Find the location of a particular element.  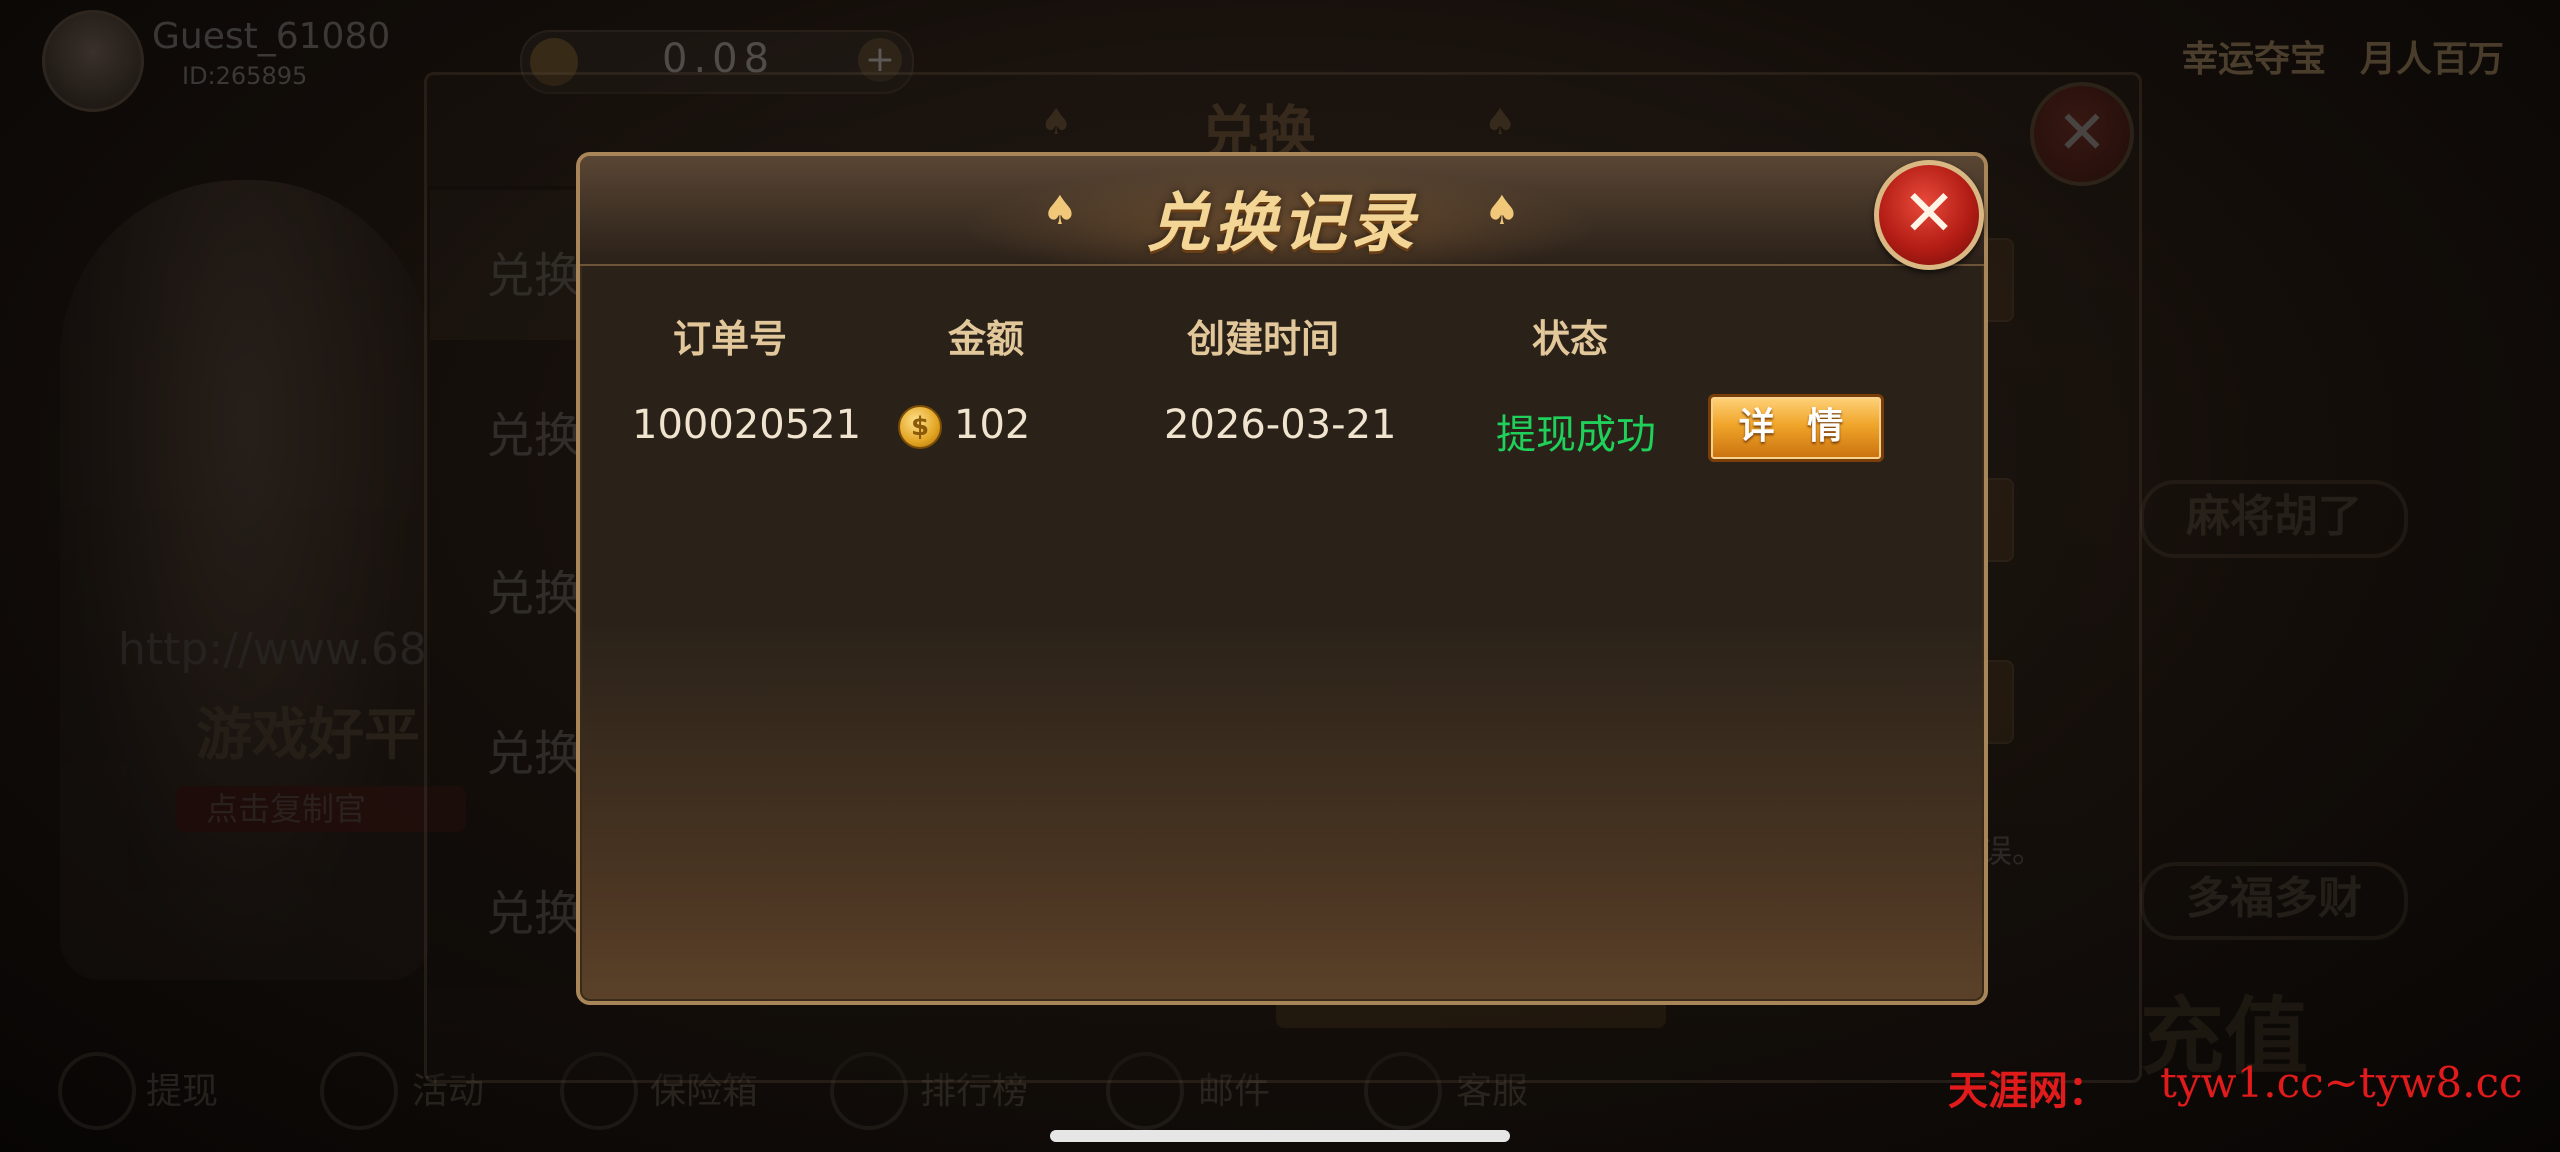

dialog-title: 兑换记录 is located at coordinates (1282, 224).